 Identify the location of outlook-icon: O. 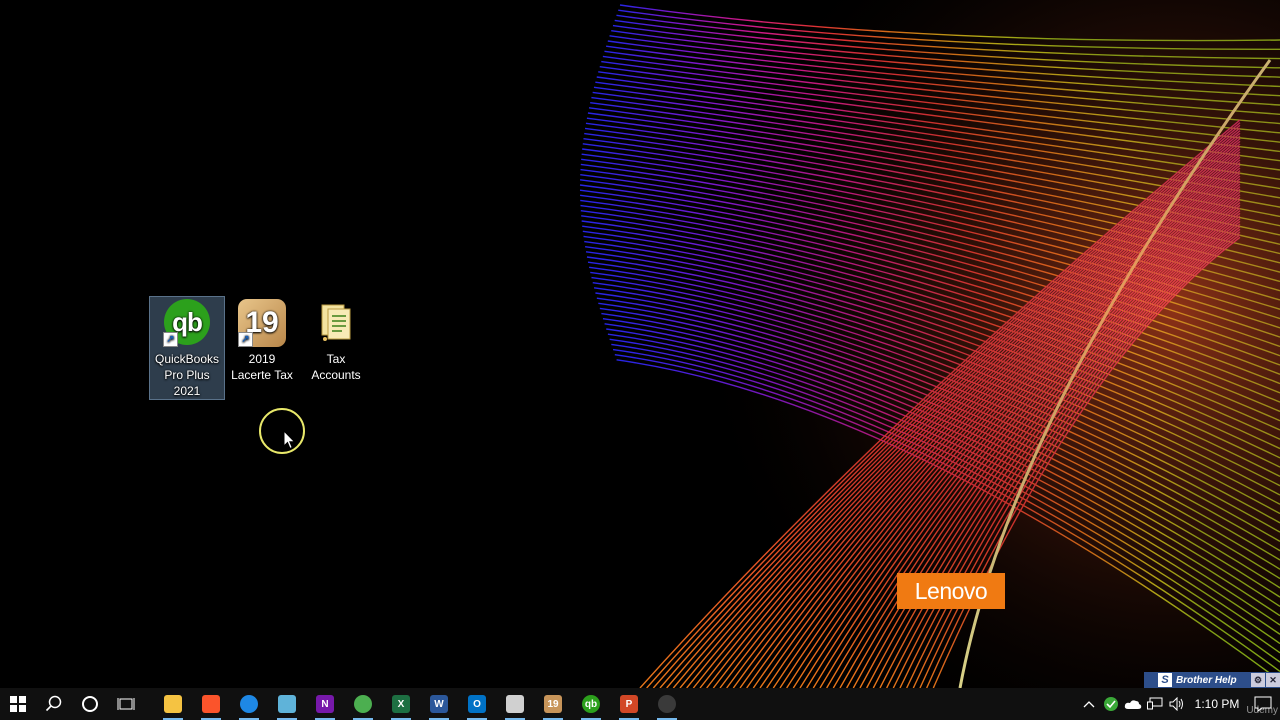
(477, 704).